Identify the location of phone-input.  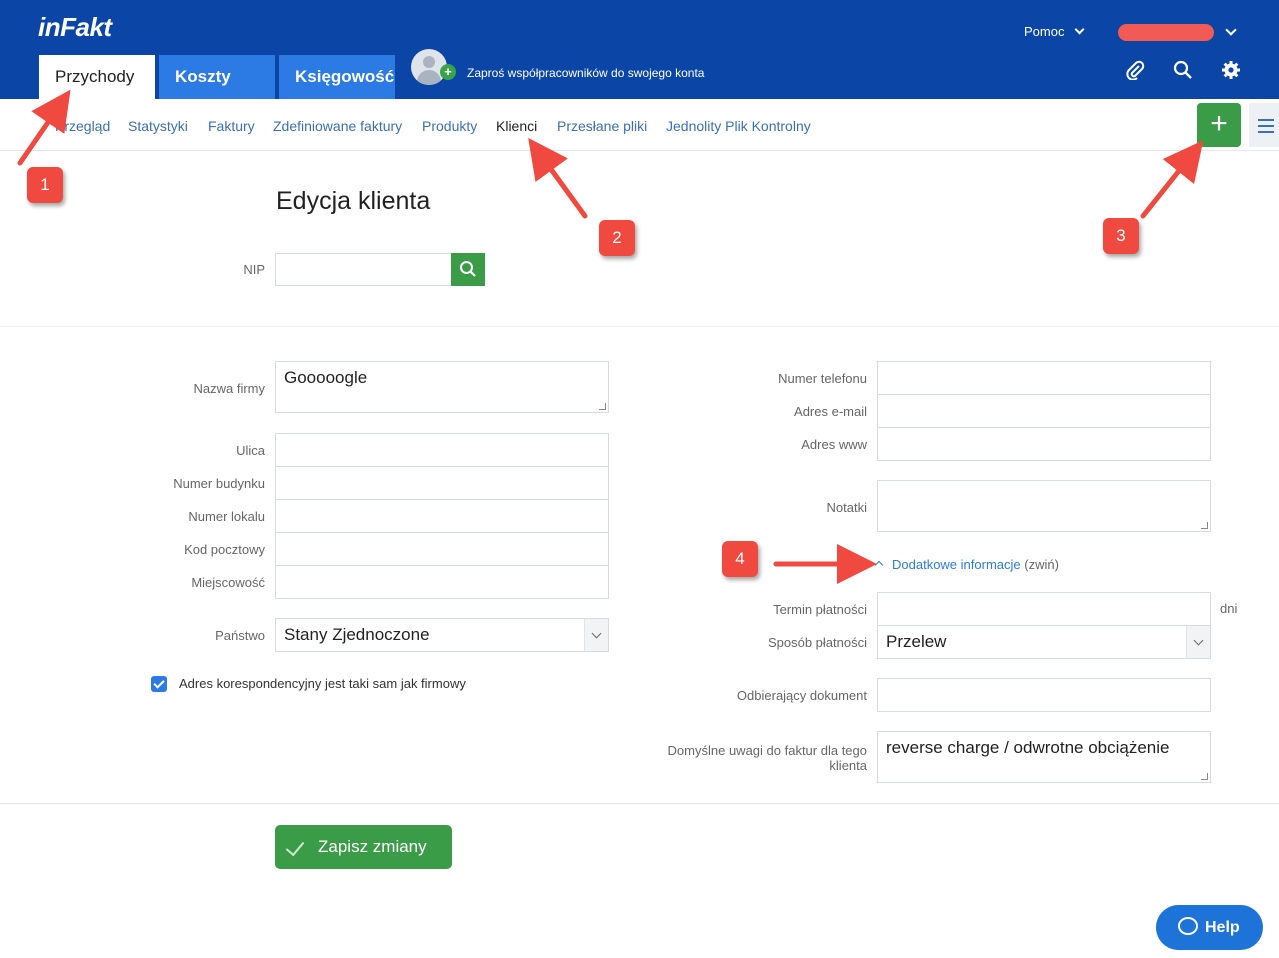
(1044, 378).